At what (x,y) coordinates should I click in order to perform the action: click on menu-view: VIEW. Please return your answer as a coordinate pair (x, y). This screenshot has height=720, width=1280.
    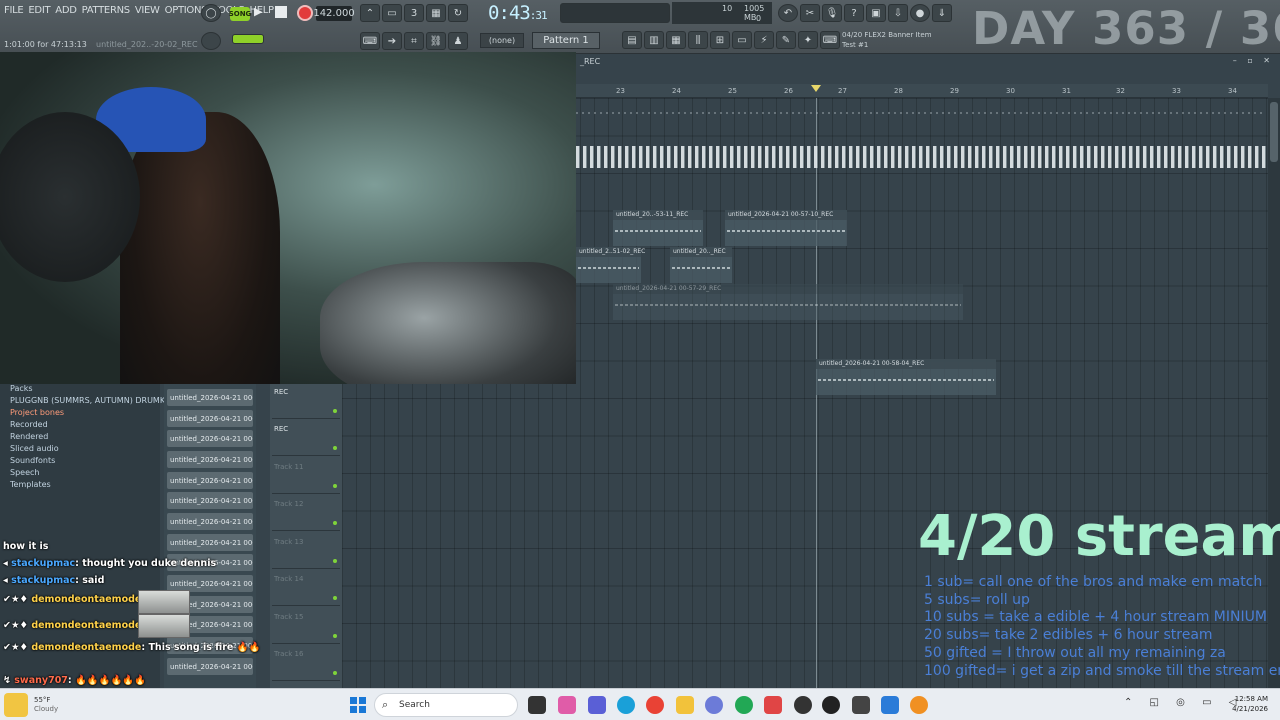
    Looking at the image, I should click on (147, 10).